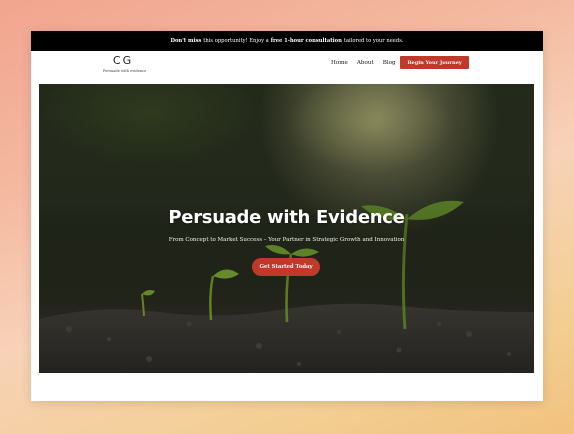 The image size is (574, 434). What do you see at coordinates (306, 41) in the screenshot?
I see `promo-offer: free 1-hour consultation` at bounding box center [306, 41].